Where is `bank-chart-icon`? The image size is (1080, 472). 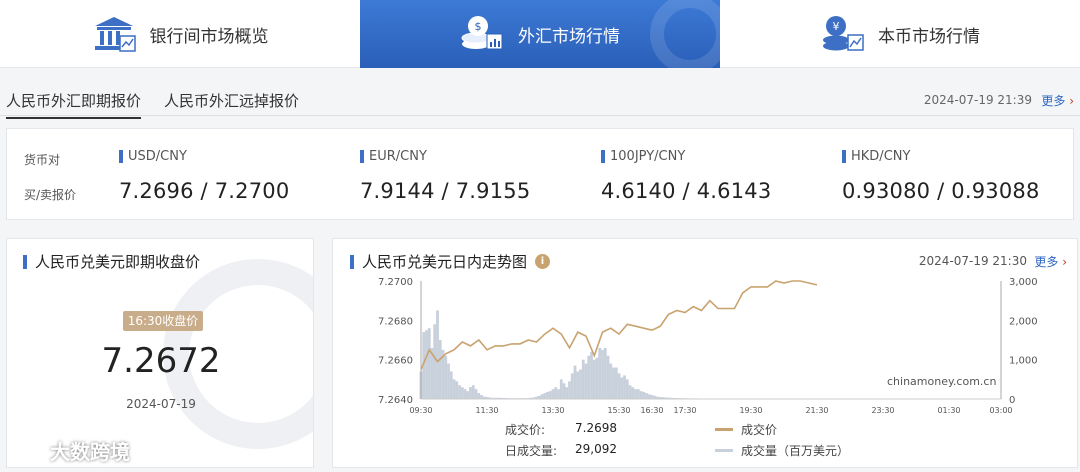
bank-chart-icon is located at coordinates (115, 34).